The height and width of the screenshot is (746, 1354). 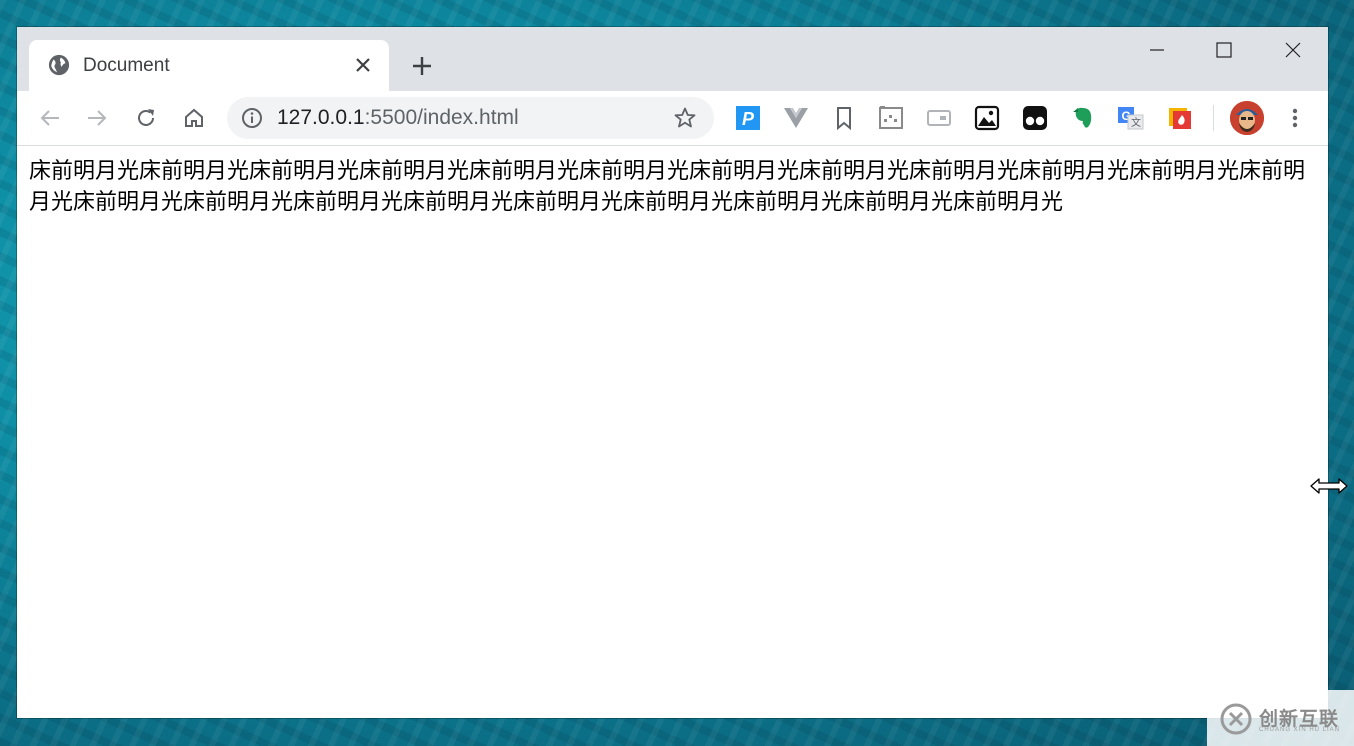 I want to click on tab-title: Document, so click(x=126, y=65).